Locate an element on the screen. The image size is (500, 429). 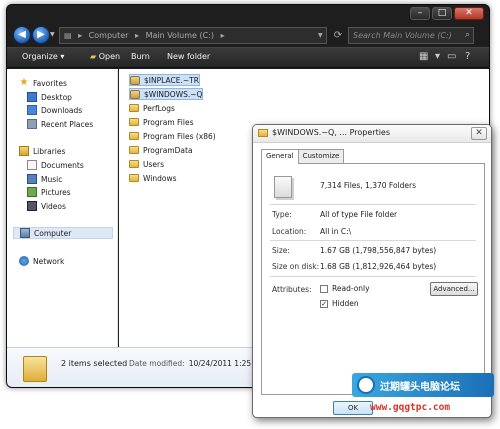
size-on-disk-value: 1.68 GB (1,812,926,464 bytes) is located at coordinates (378, 266).